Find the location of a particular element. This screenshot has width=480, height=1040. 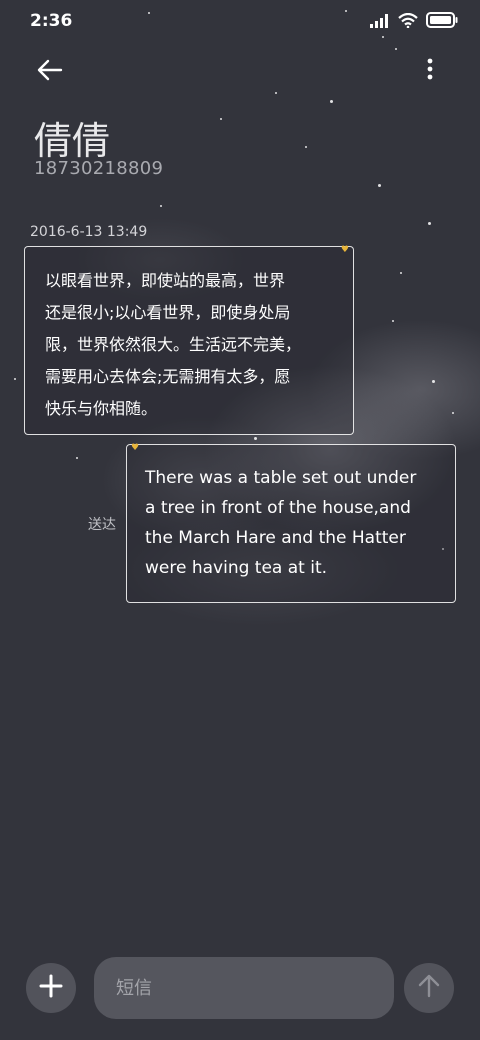

sms-input is located at coordinates (244, 988).